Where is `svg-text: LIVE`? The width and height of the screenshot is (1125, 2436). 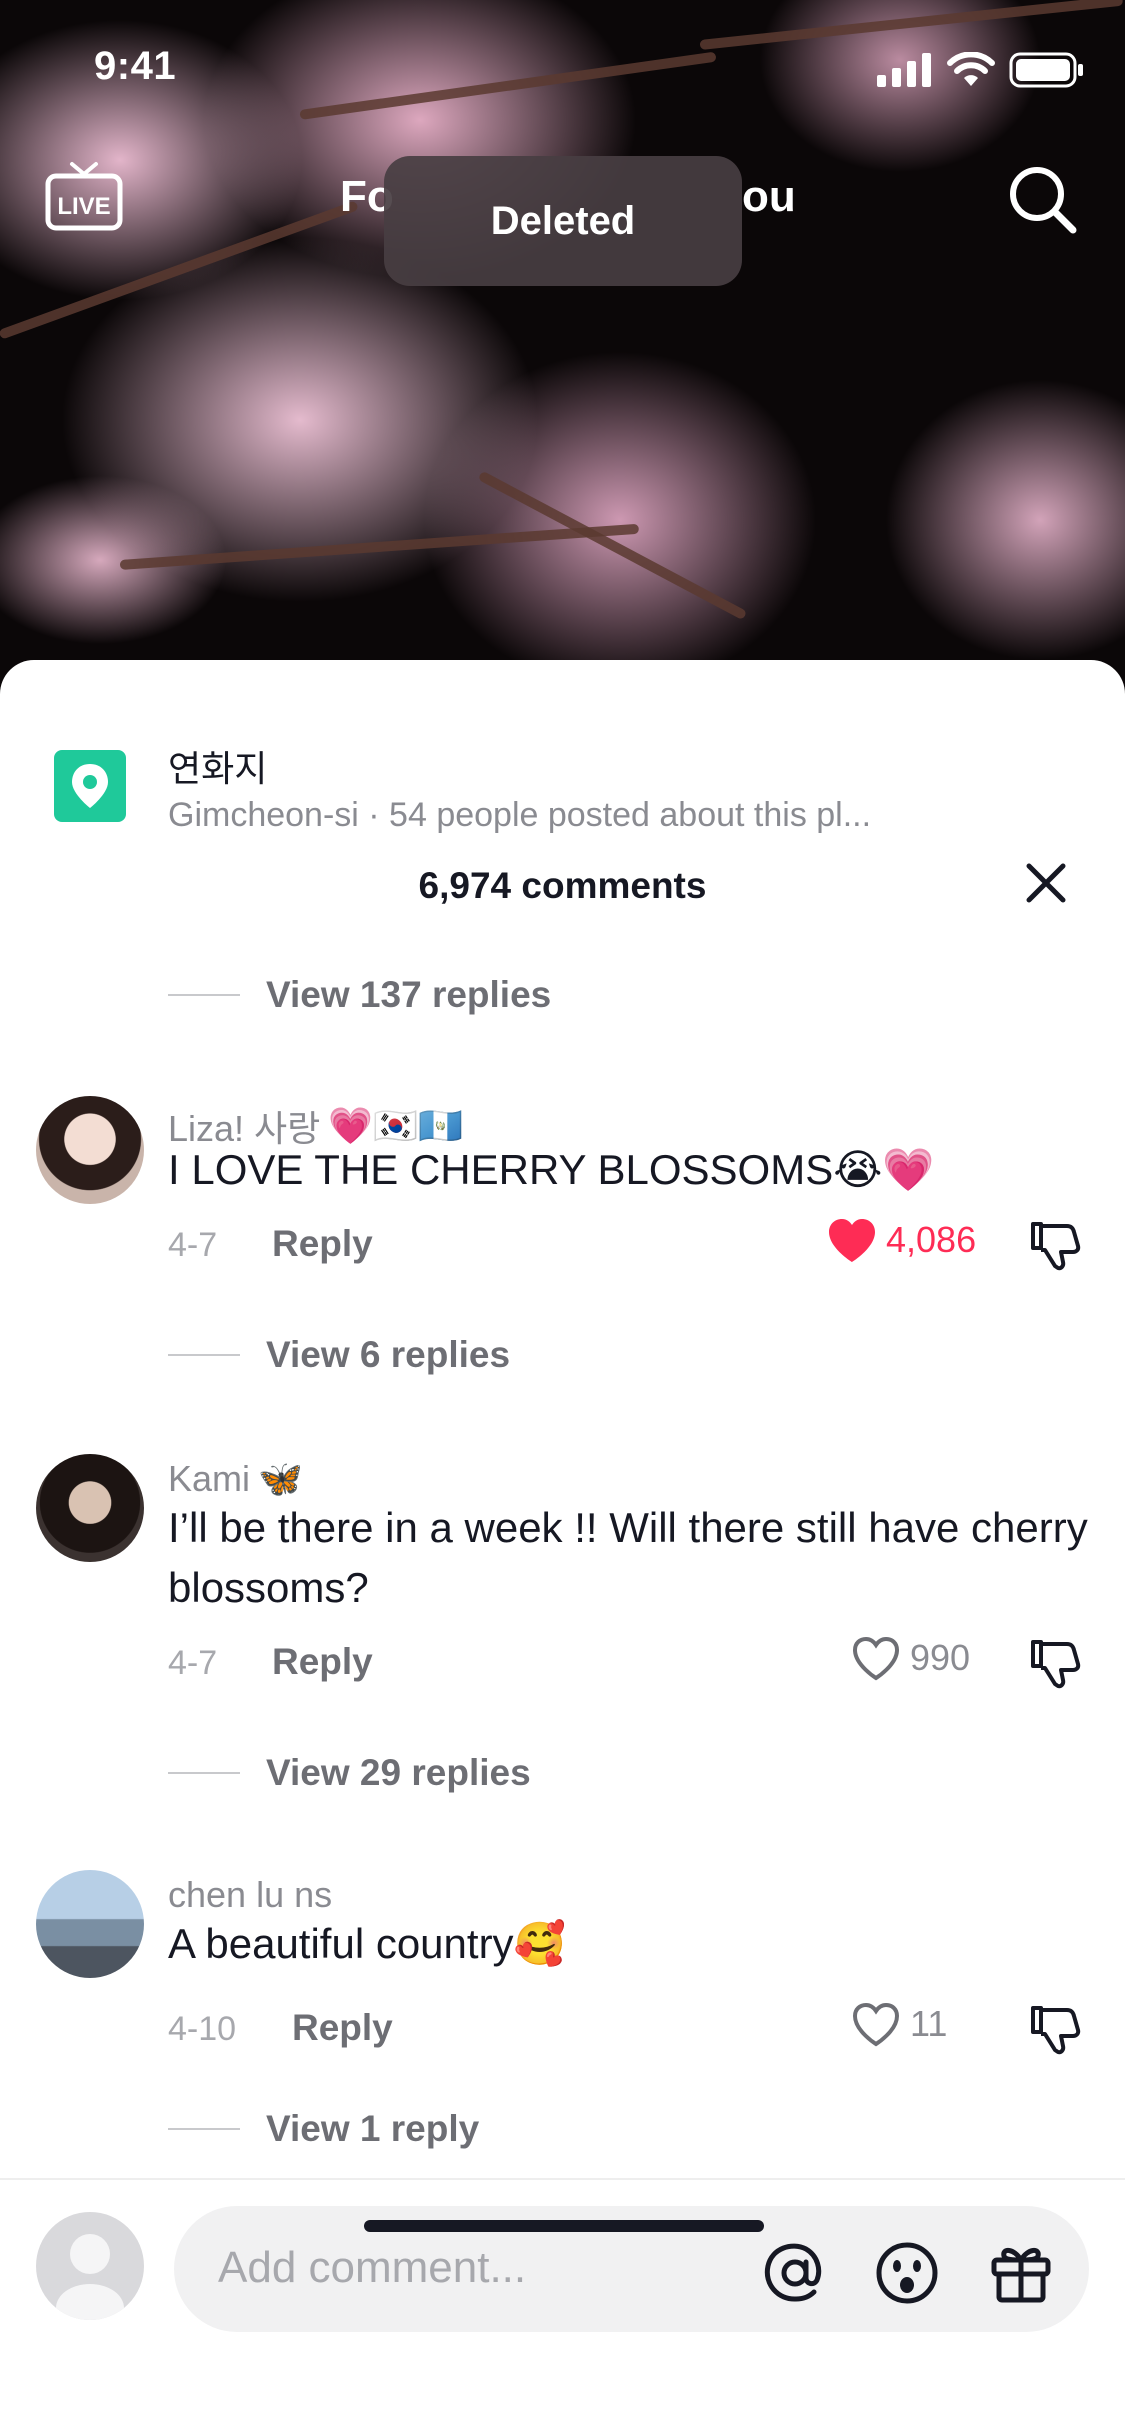 svg-text: LIVE is located at coordinates (83, 206).